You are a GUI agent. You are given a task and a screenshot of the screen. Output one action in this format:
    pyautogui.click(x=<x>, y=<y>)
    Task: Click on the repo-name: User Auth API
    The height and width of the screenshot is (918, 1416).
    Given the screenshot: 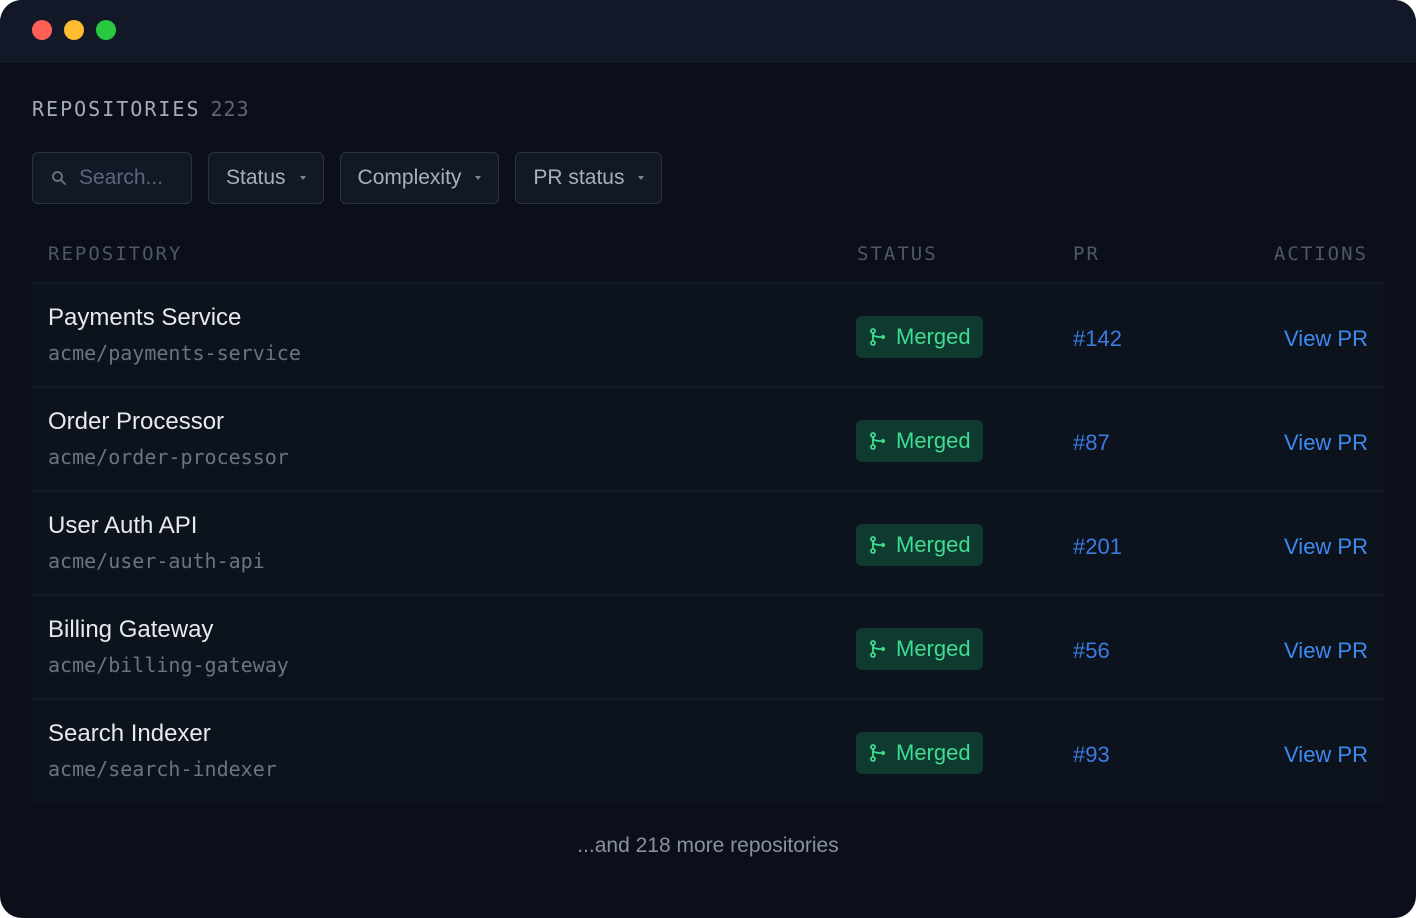 What is the action you would take?
    pyautogui.click(x=123, y=525)
    